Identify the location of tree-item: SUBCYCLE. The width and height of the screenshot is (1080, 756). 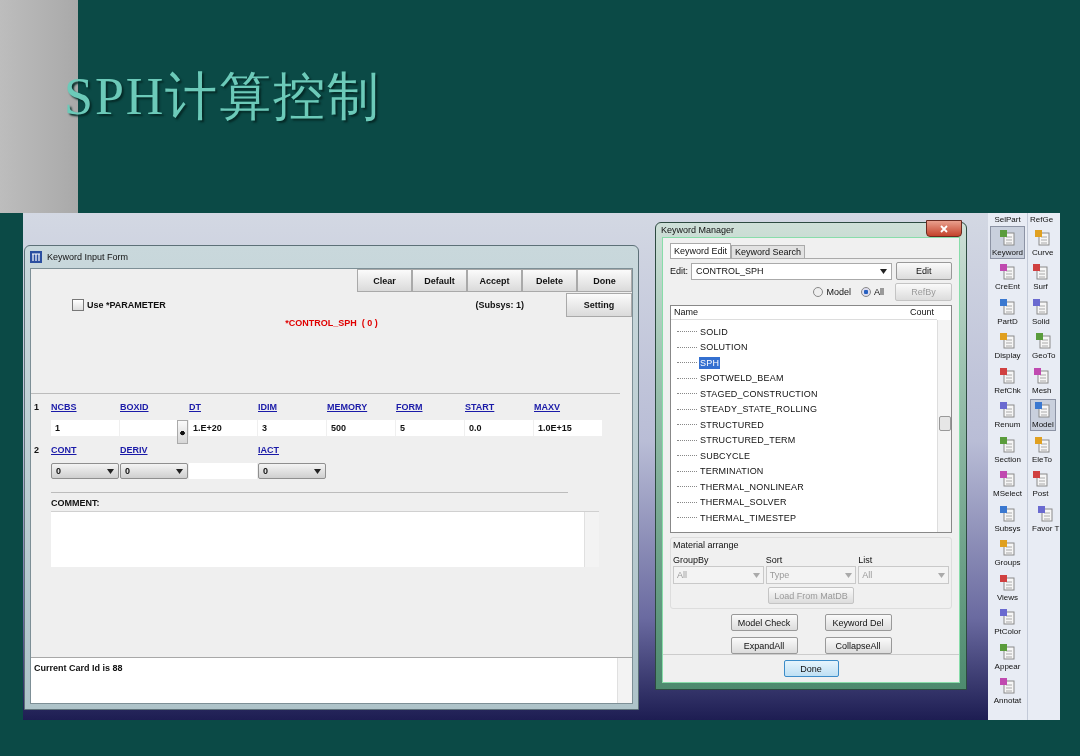
(725, 455).